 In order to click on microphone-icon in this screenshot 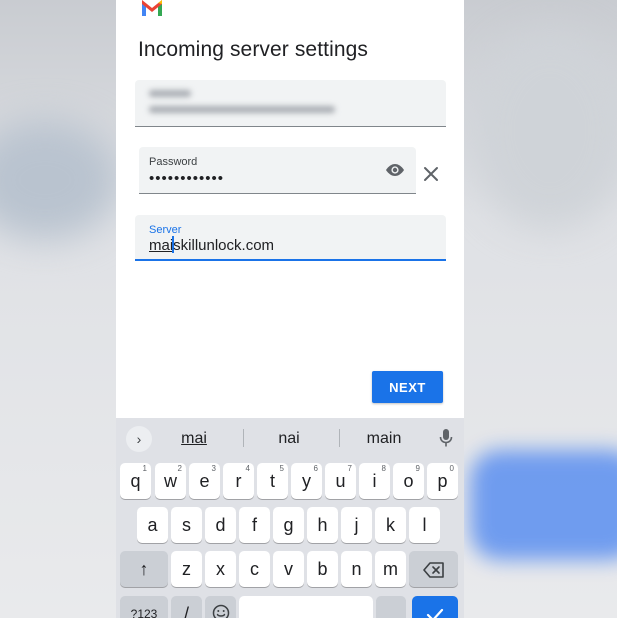, I will do `click(446, 438)`.